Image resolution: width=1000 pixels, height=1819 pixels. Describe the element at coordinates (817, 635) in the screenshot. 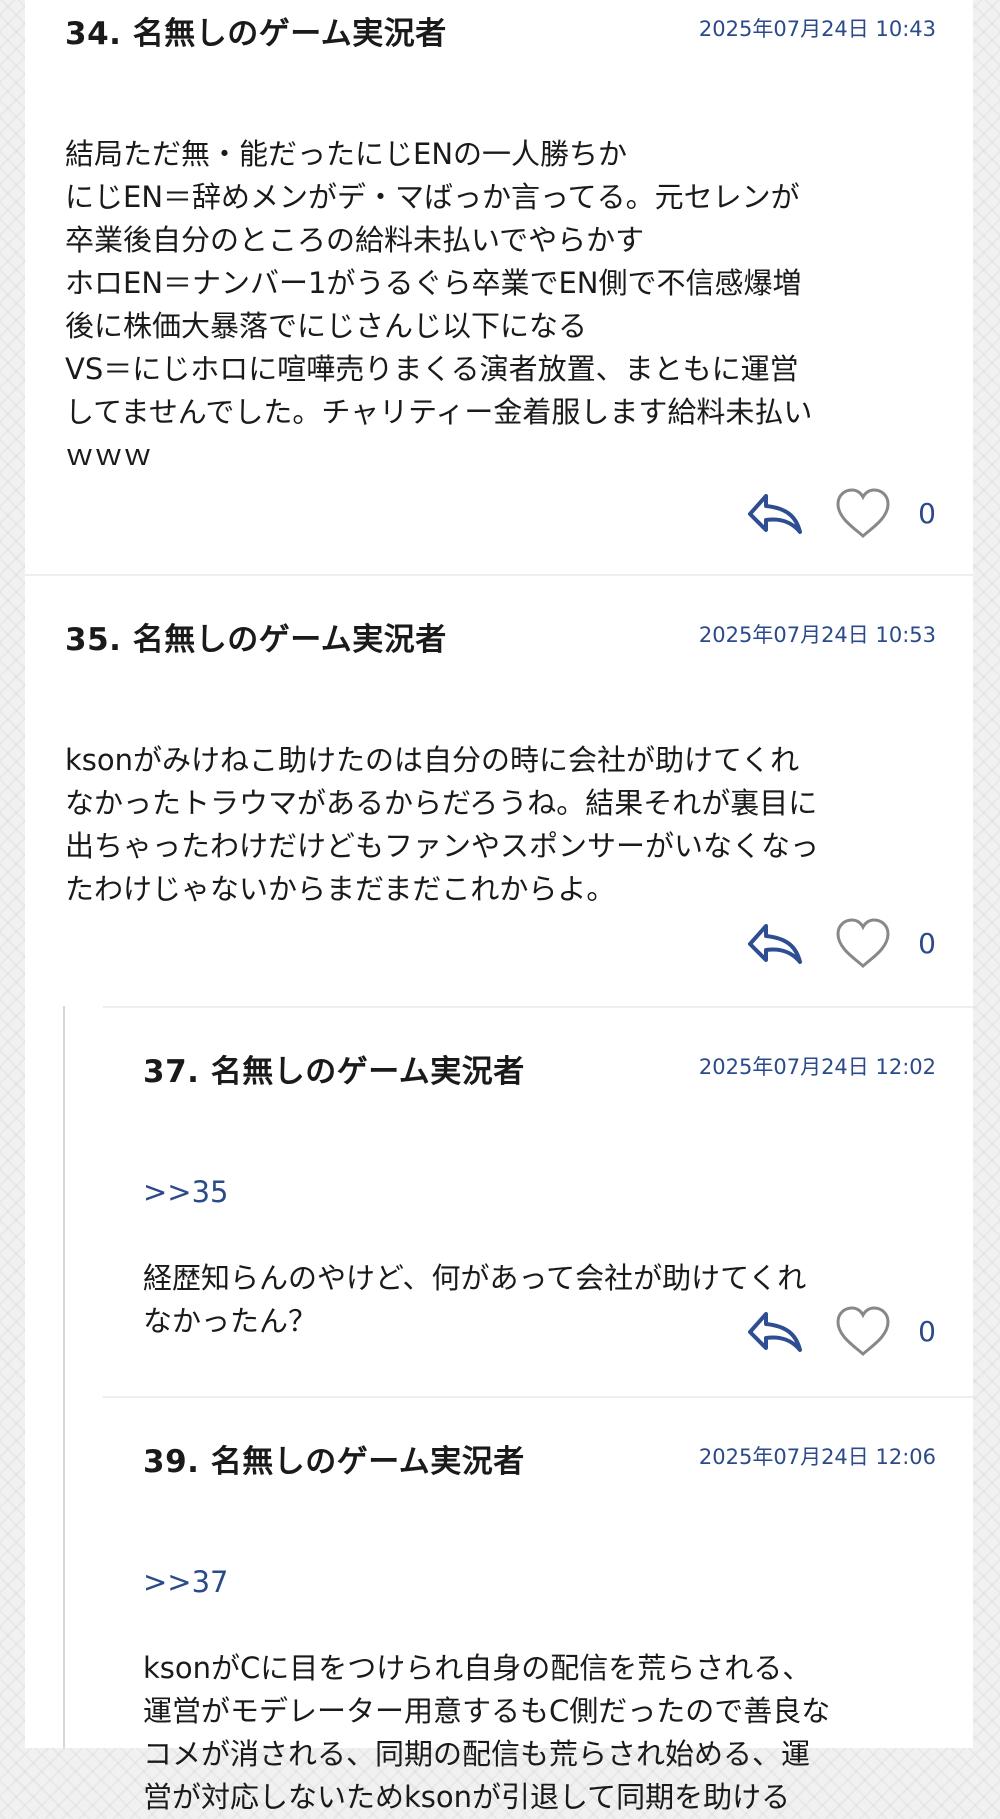

I see `comment-date: 2025年07月24日 10:53` at that location.